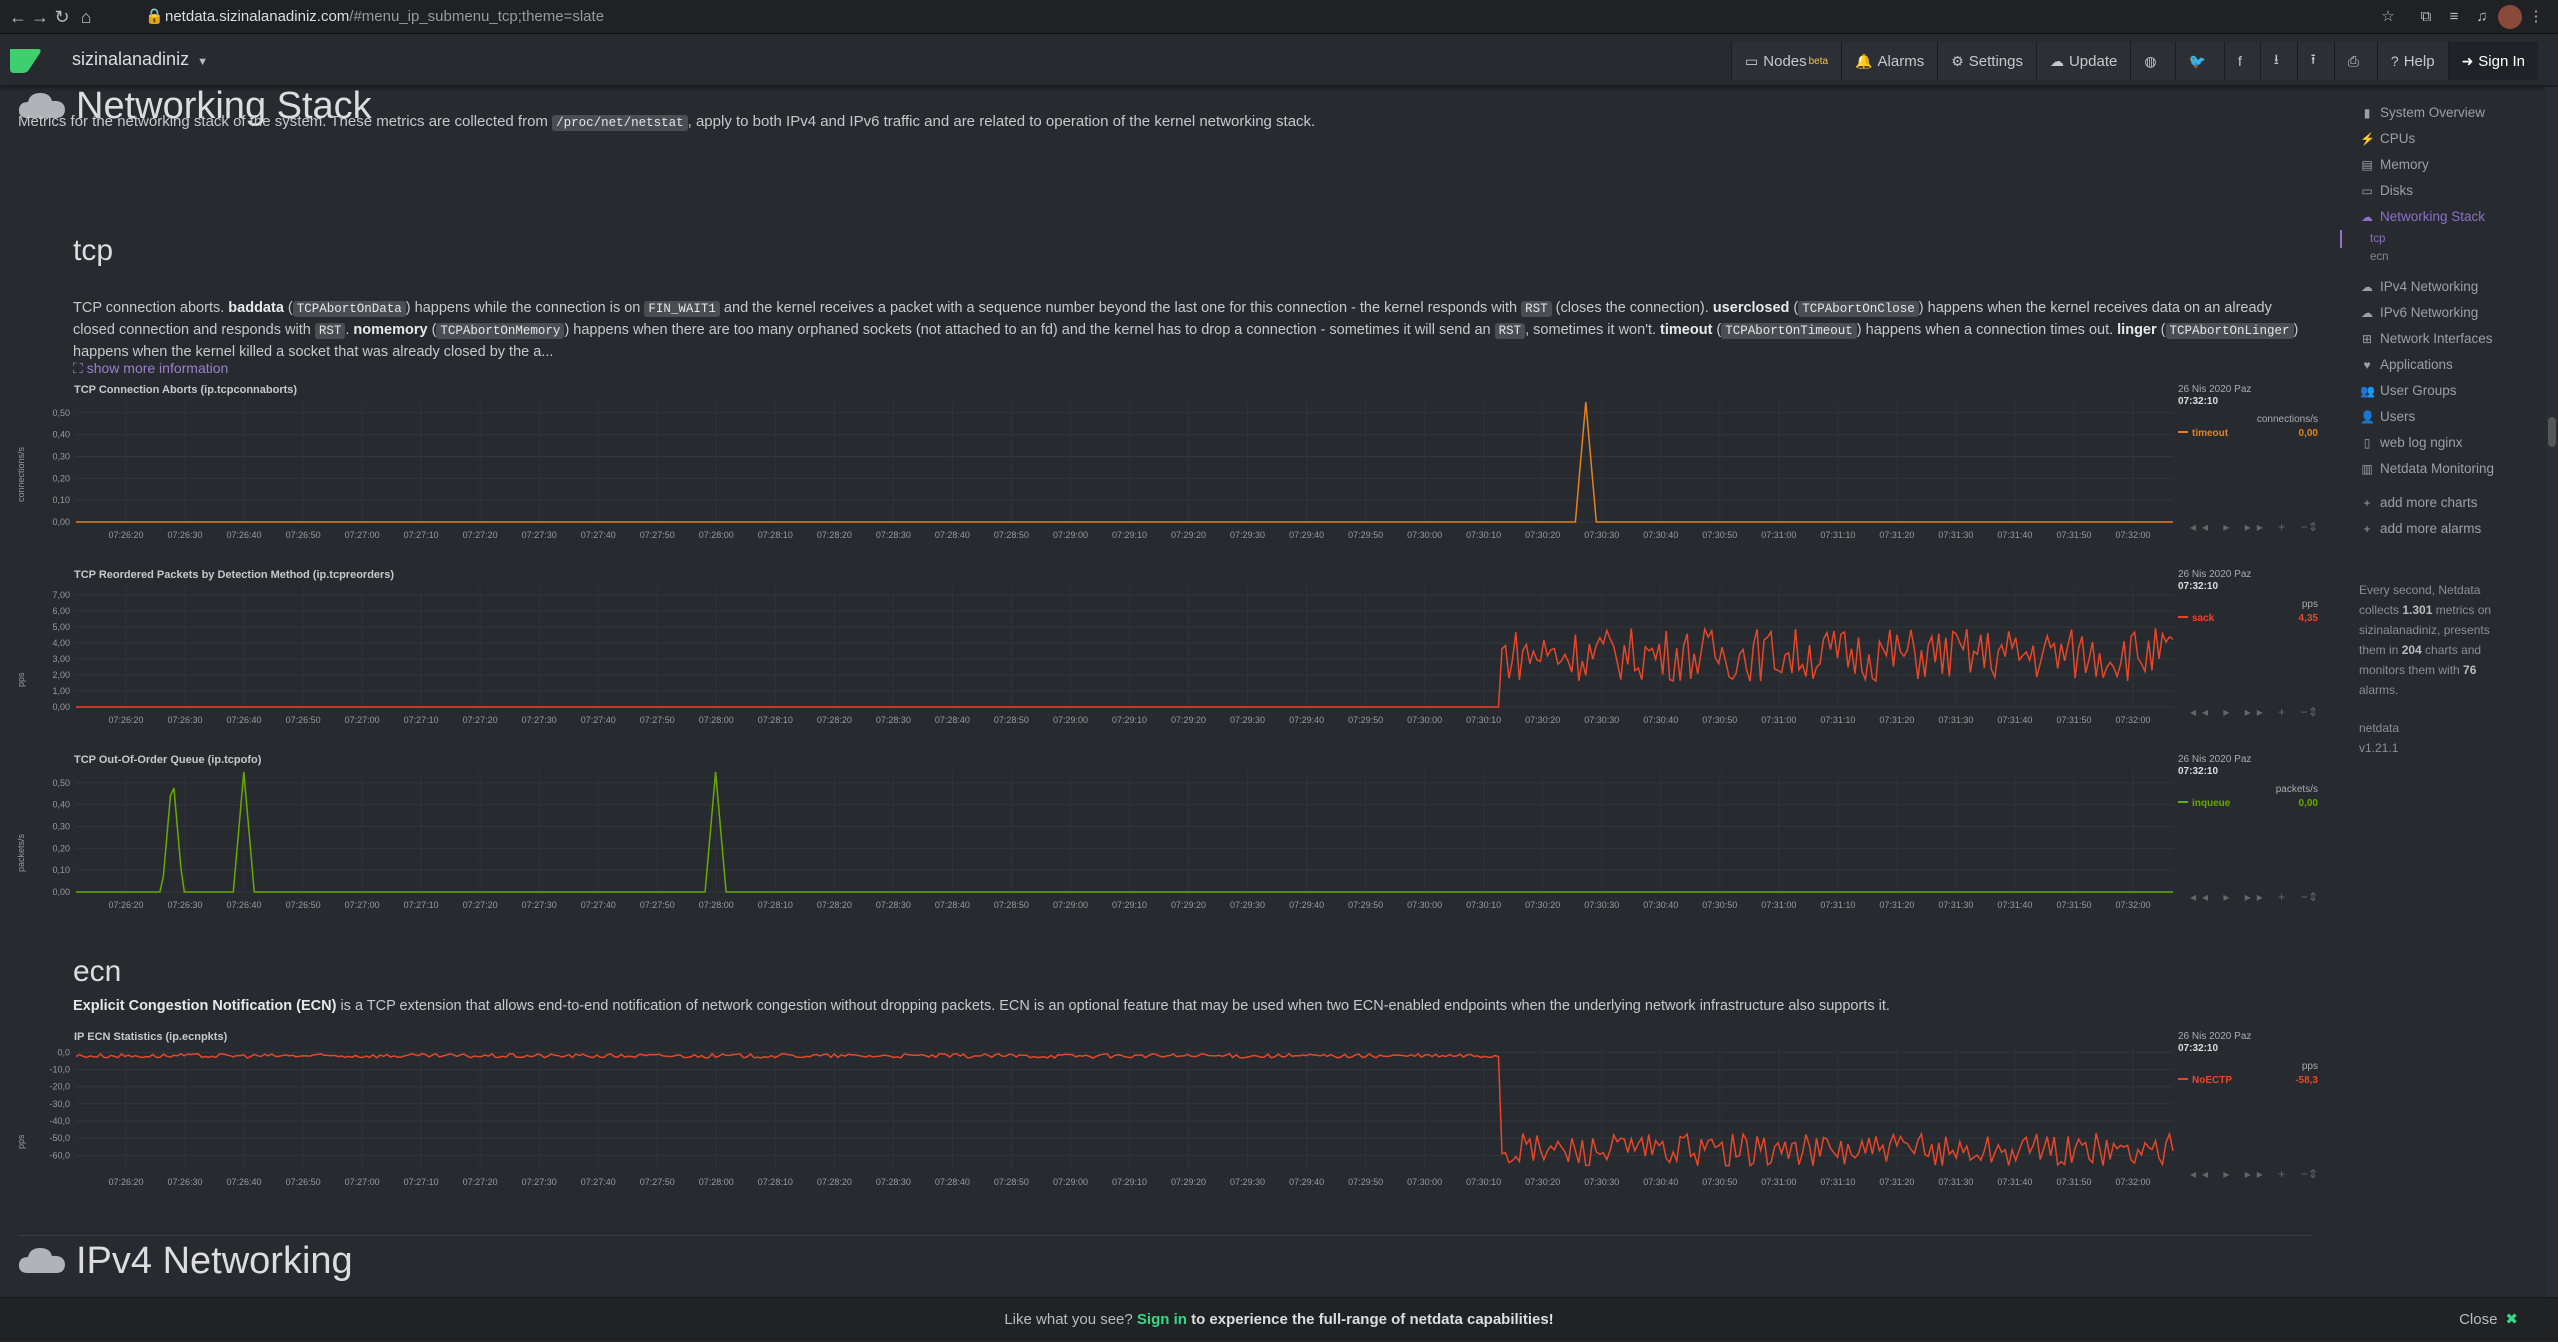 This screenshot has height=1342, width=2558. Describe the element at coordinates (2445, 503) in the screenshot. I see `sidebar-item-add-more-charts: + add more charts` at that location.